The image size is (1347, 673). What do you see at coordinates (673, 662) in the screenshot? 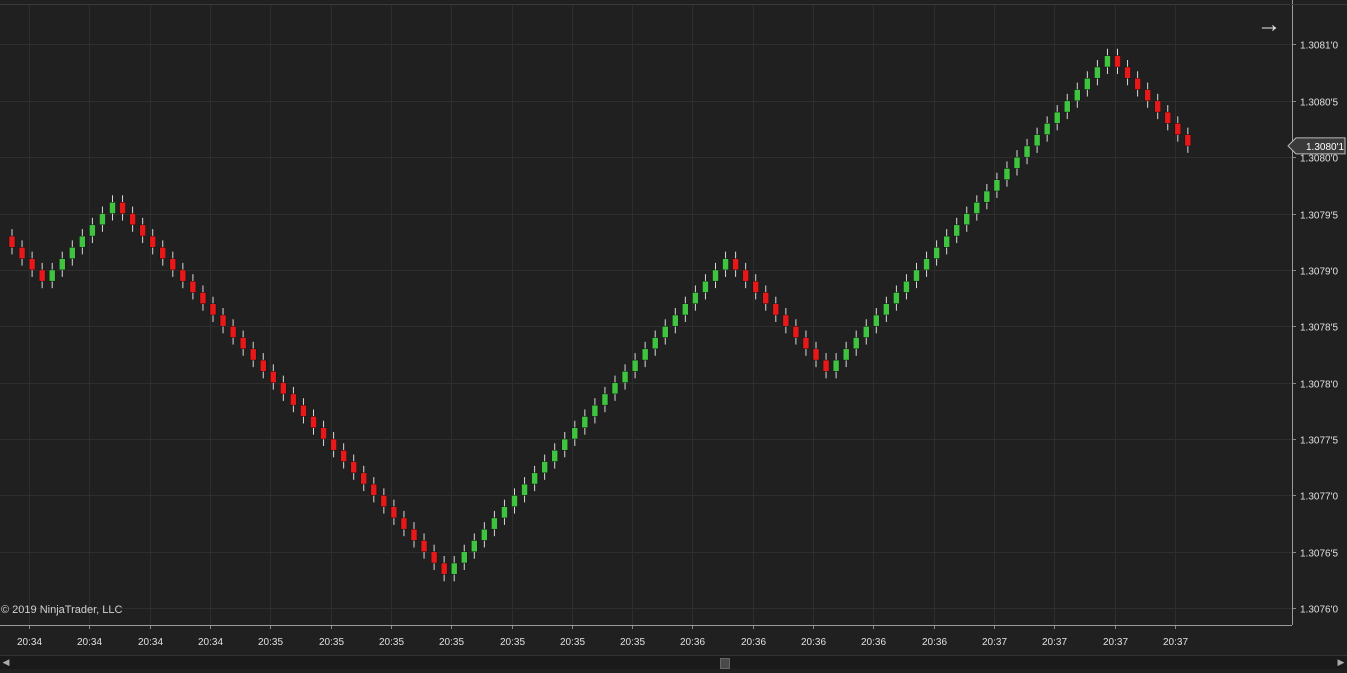
I see `horizontal-scrollbar: ◀ ▶` at bounding box center [673, 662].